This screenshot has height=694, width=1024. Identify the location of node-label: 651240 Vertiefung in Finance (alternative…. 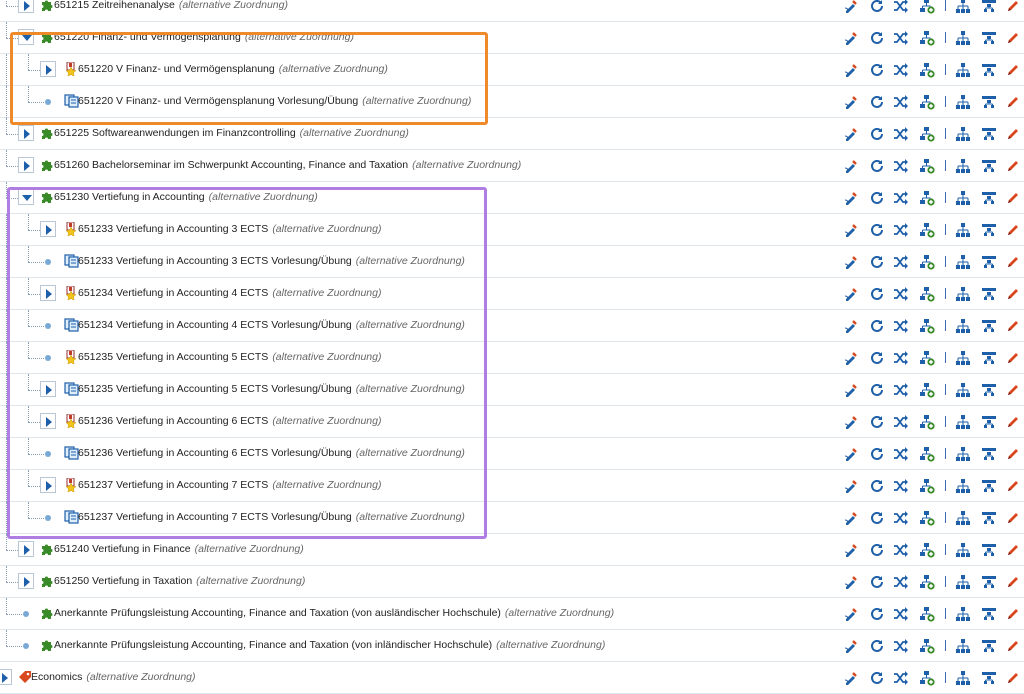
(179, 549).